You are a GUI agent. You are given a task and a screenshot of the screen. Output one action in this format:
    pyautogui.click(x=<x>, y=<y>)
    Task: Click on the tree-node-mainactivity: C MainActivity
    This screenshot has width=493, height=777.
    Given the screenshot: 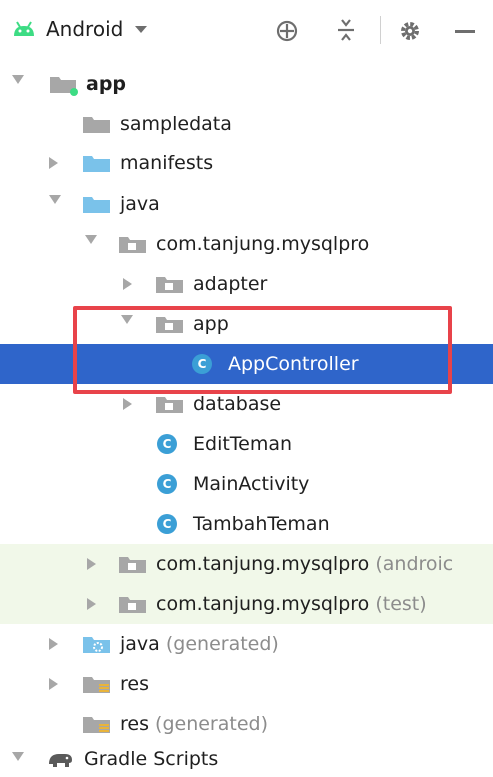 What is the action you would take?
    pyautogui.click(x=246, y=484)
    